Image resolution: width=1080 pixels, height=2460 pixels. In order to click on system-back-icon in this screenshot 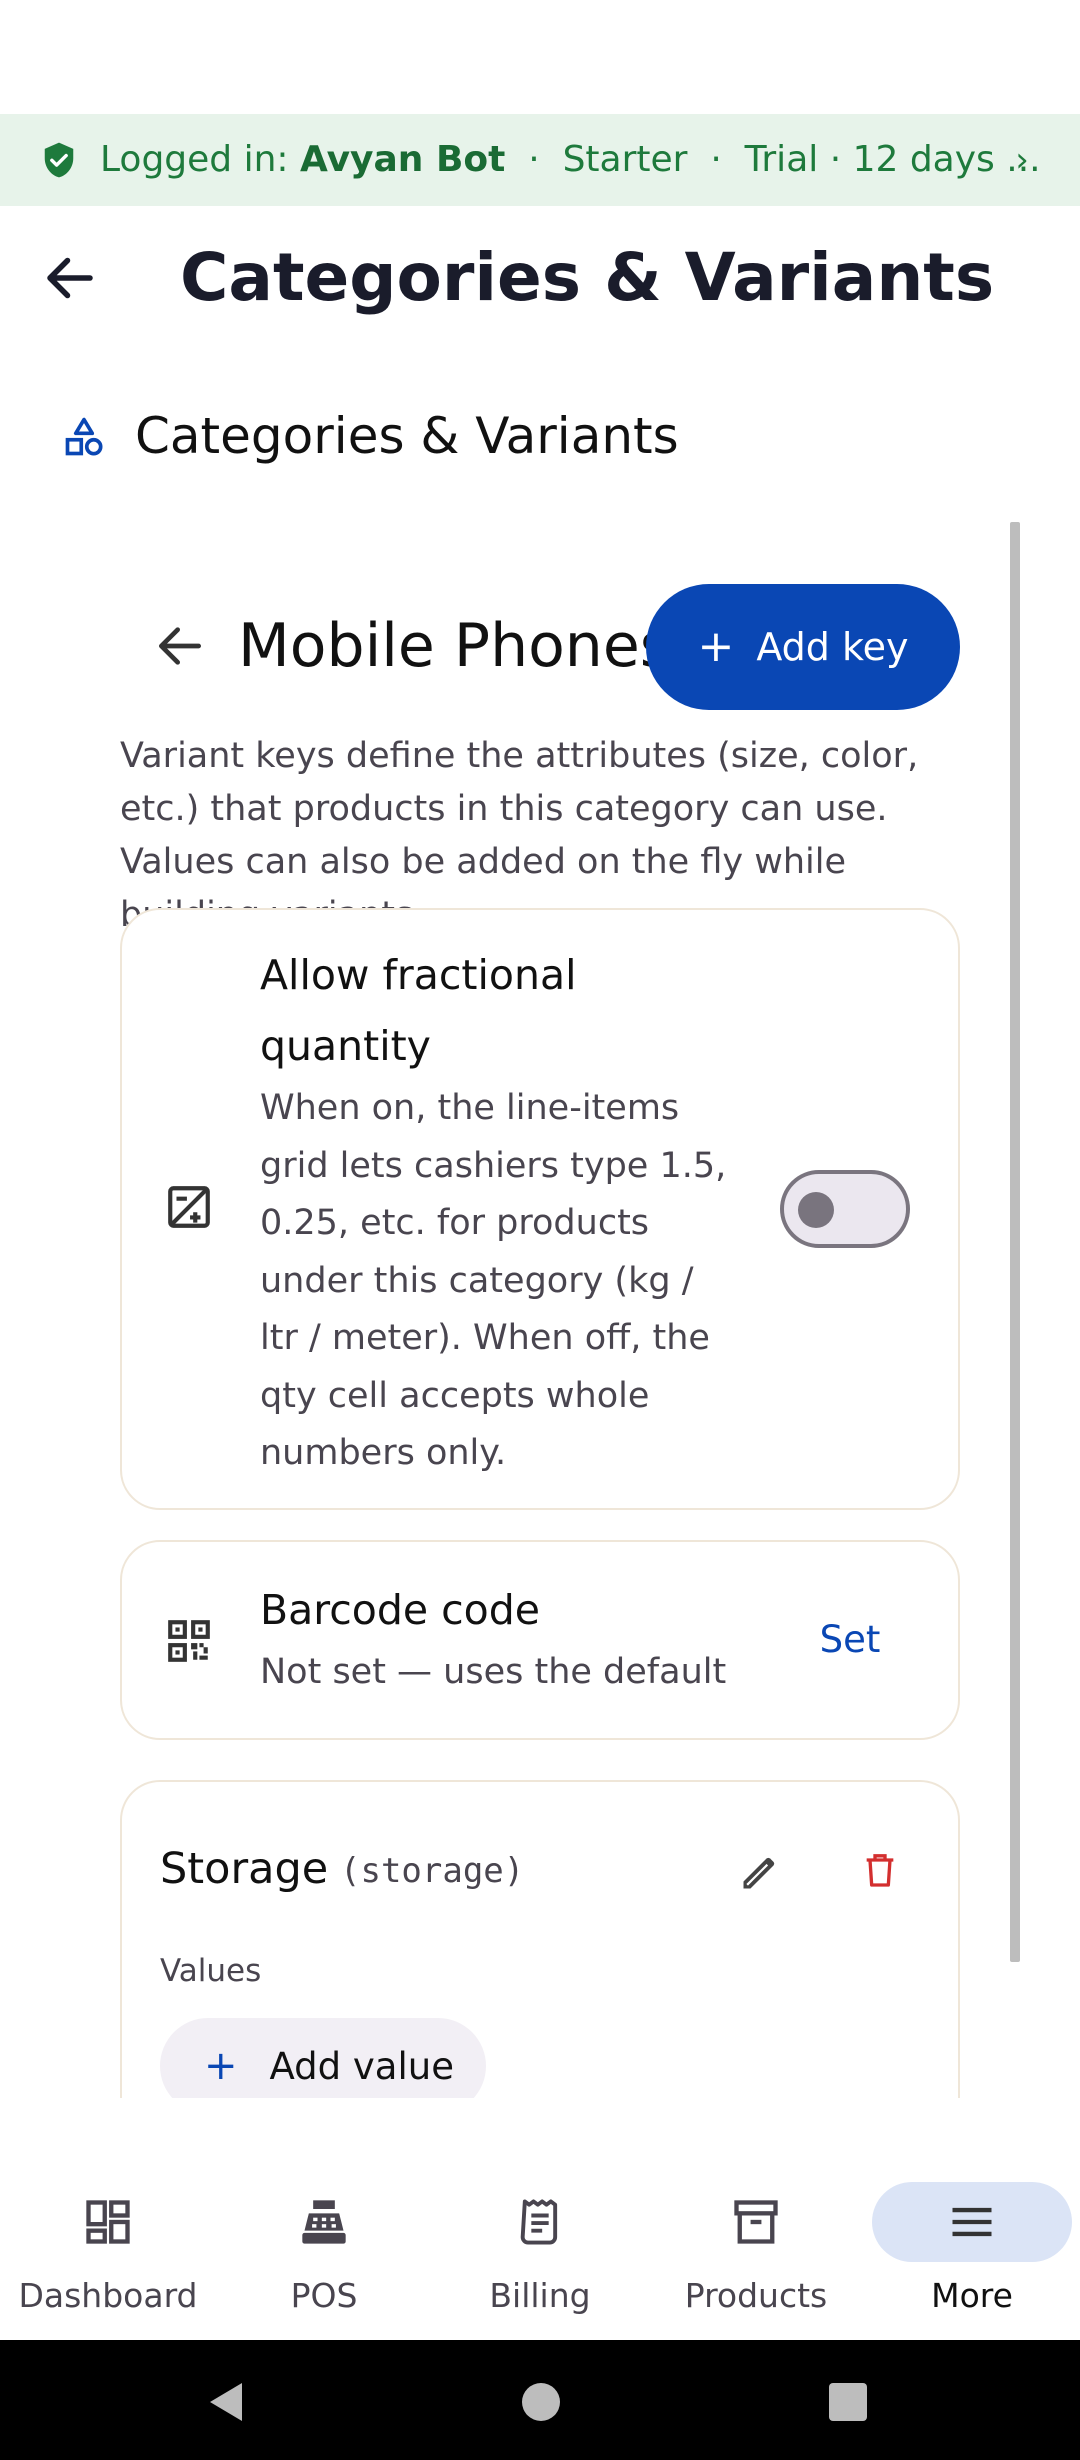, I will do `click(226, 2402)`.